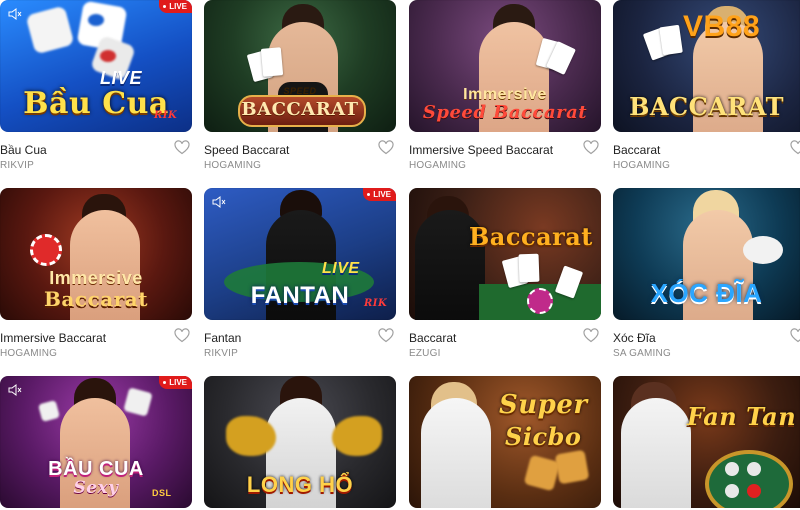  What do you see at coordinates (341, 268) in the screenshot?
I see `art-sub: LIVE` at bounding box center [341, 268].